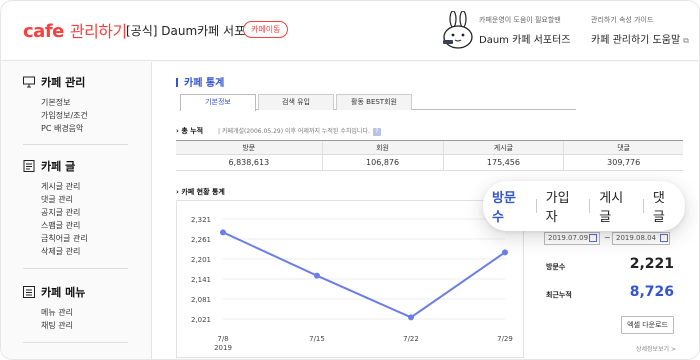  Describe the element at coordinates (651, 264) in the screenshot. I see `visits-value: 2,221` at that location.